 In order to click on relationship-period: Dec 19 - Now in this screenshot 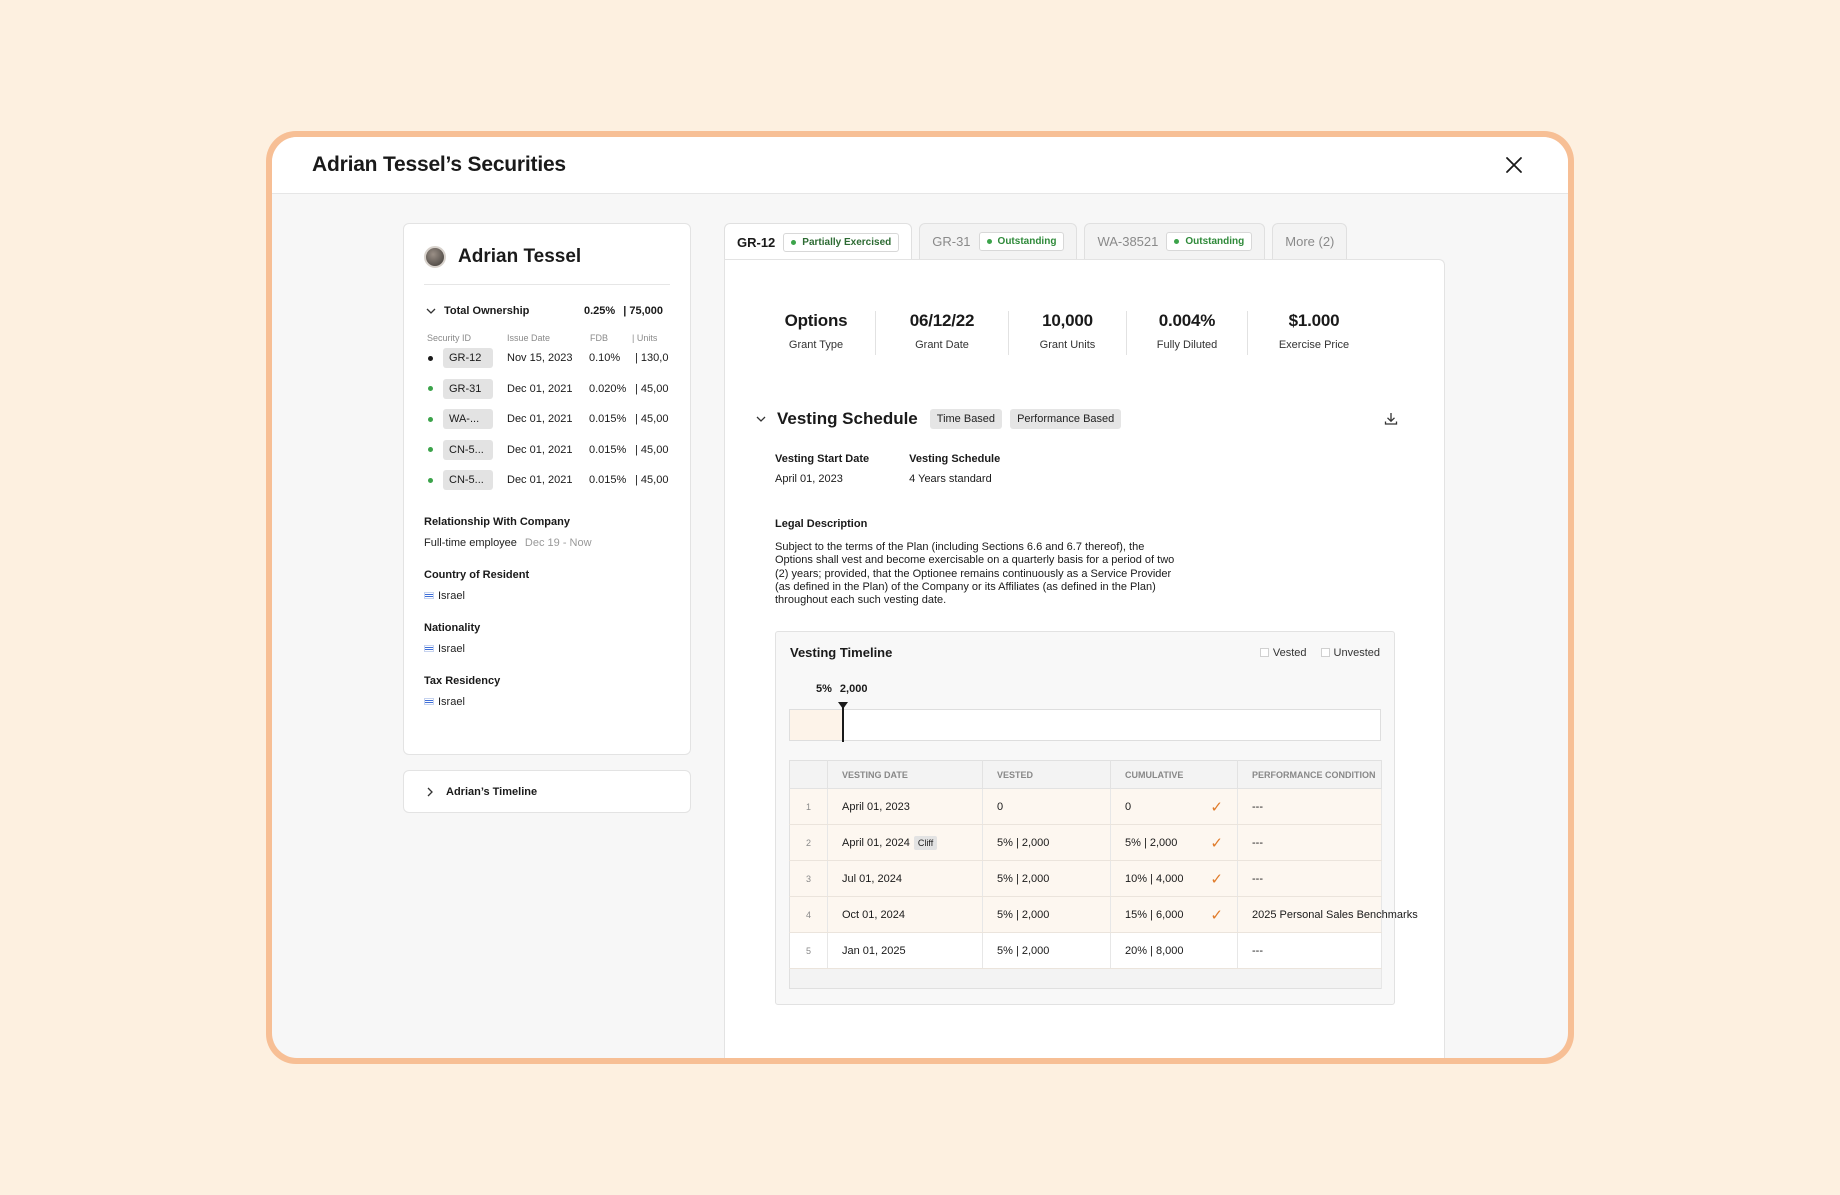, I will do `click(558, 542)`.